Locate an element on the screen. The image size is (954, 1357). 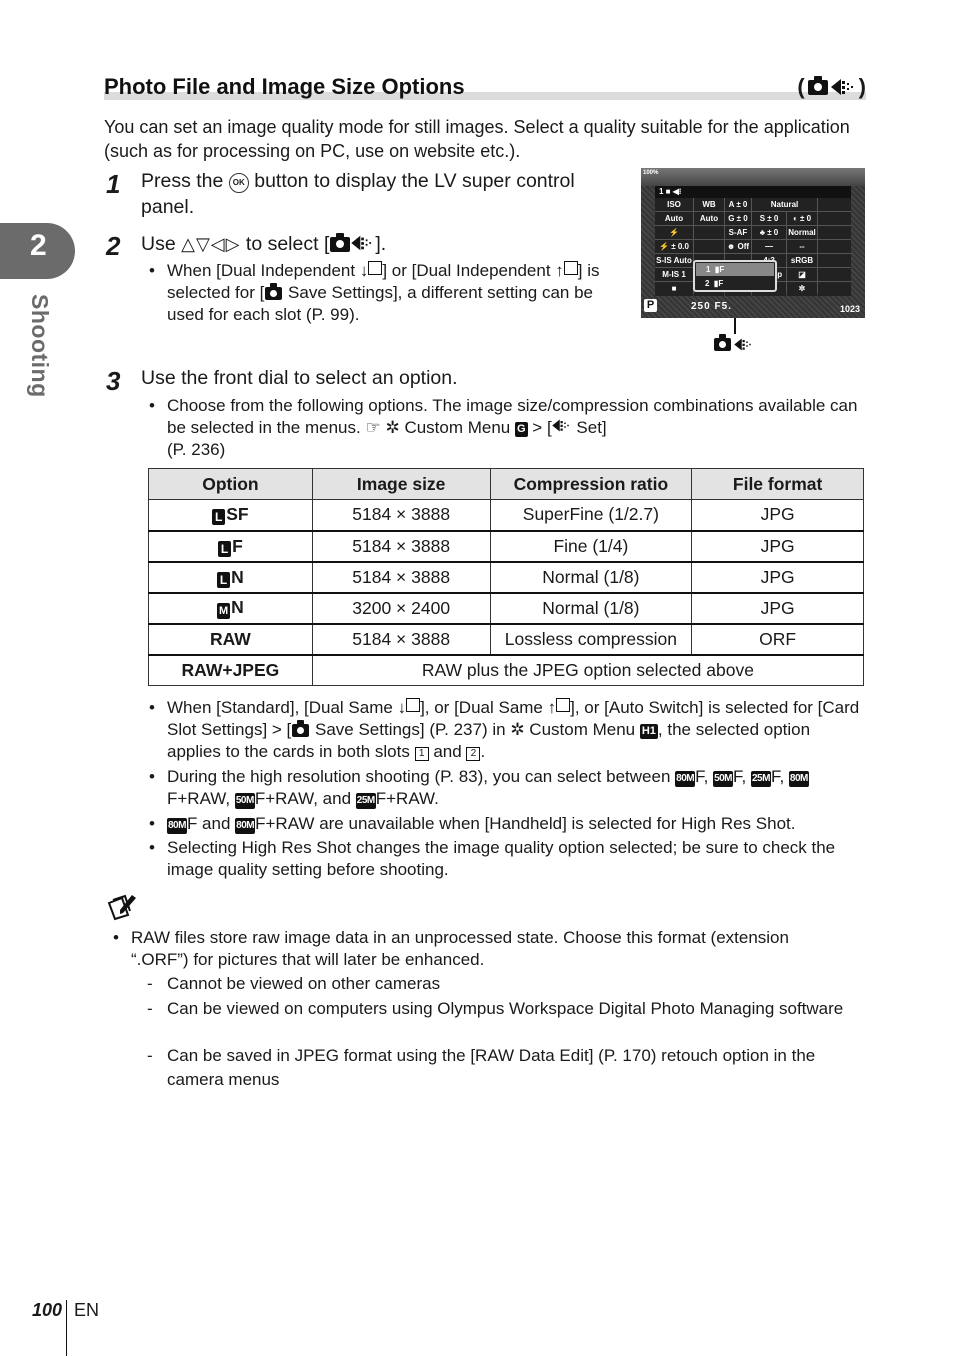
exposure-readout: 250 F5. is located at coordinates (711, 306).